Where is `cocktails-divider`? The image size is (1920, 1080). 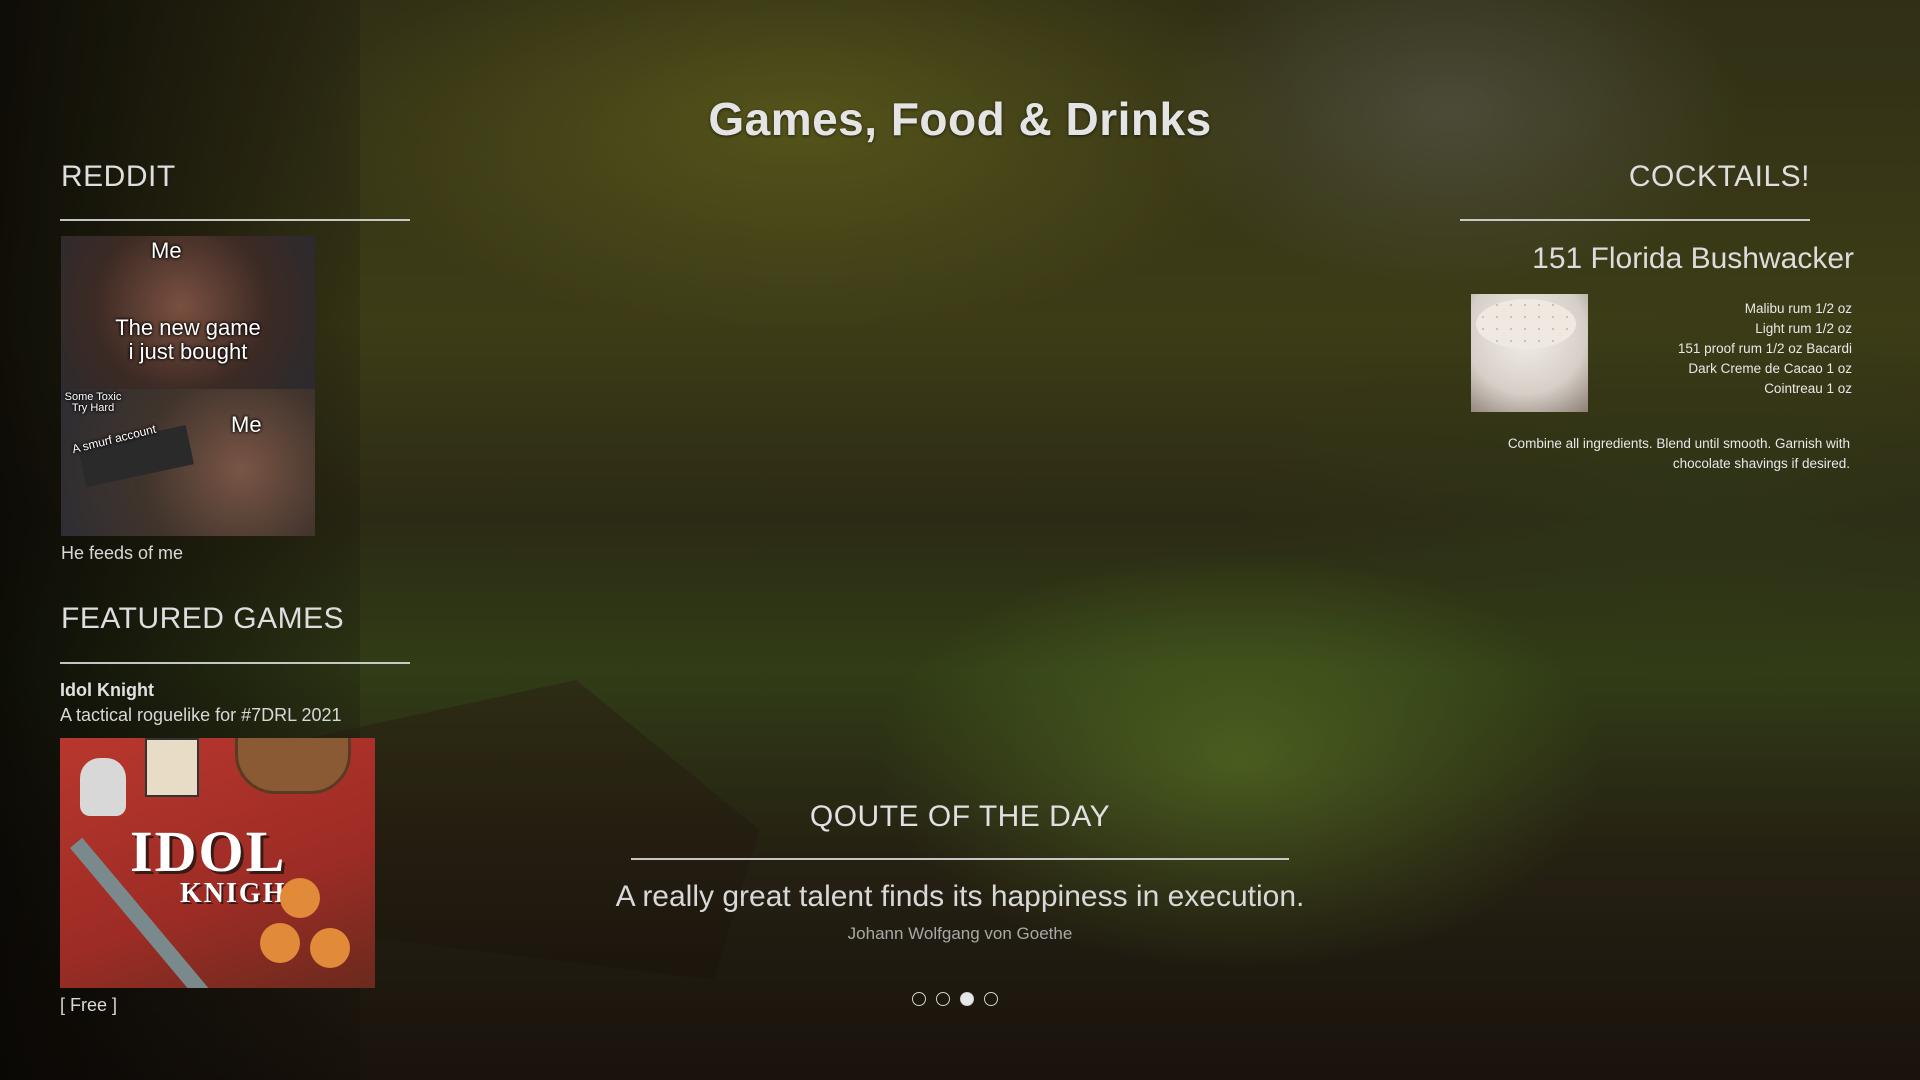
cocktails-divider is located at coordinates (1635, 220).